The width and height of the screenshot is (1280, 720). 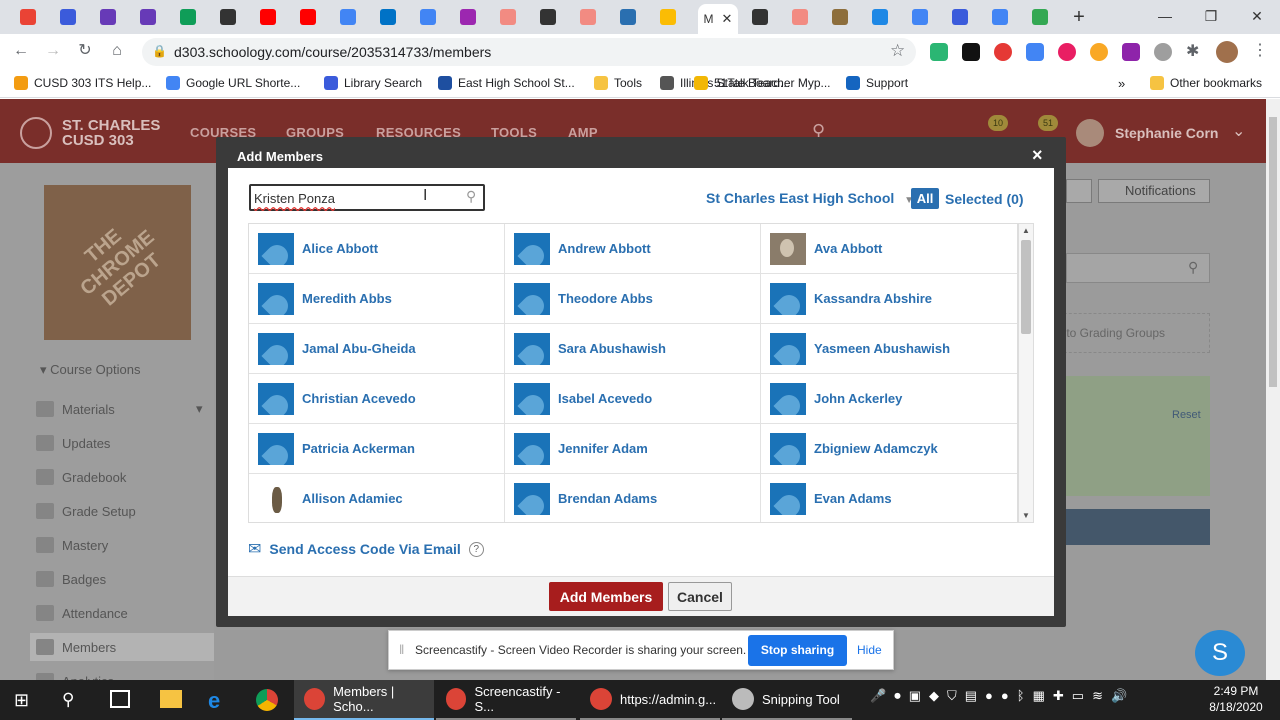 I want to click on screencastify-extension-icon, so click(x=1003, y=52).